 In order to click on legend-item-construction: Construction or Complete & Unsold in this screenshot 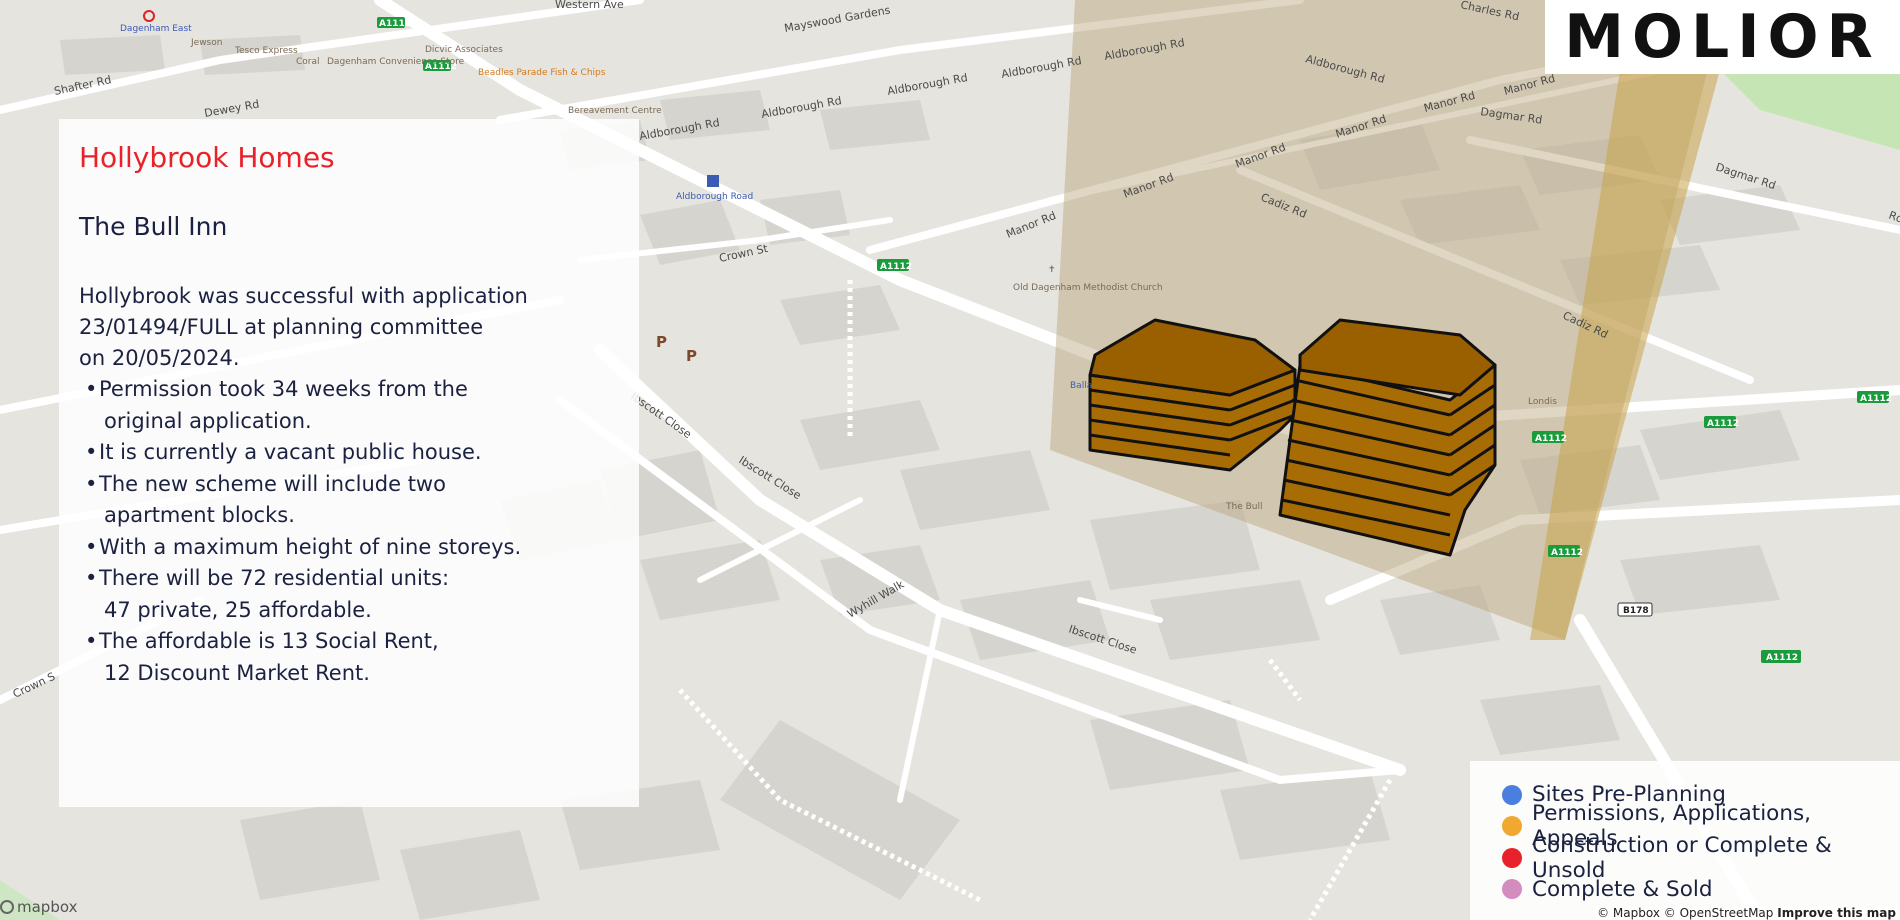, I will do `click(1701, 858)`.